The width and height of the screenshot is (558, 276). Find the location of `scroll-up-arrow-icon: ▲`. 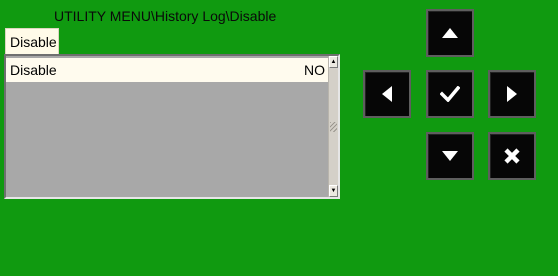

scroll-up-arrow-icon: ▲ is located at coordinates (333, 62).